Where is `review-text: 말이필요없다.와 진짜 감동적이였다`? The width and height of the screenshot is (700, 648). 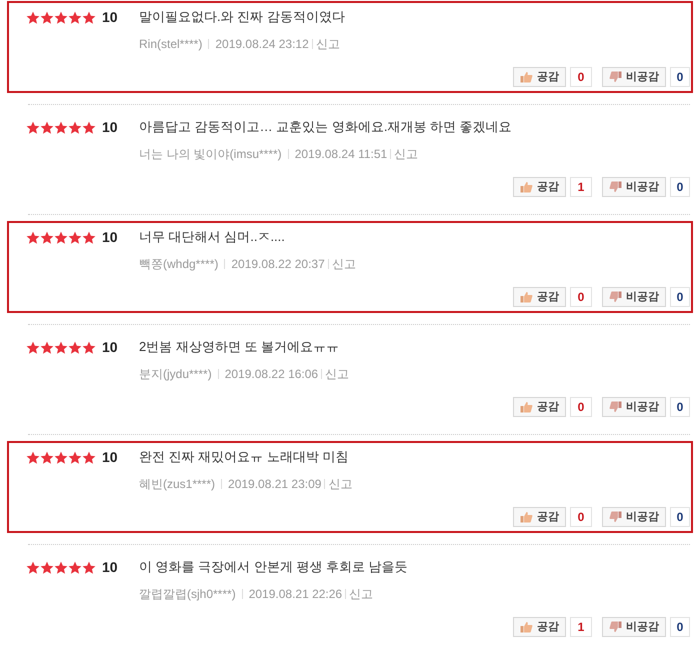 review-text: 말이필요없다.와 진짜 감동적이였다 is located at coordinates (242, 17).